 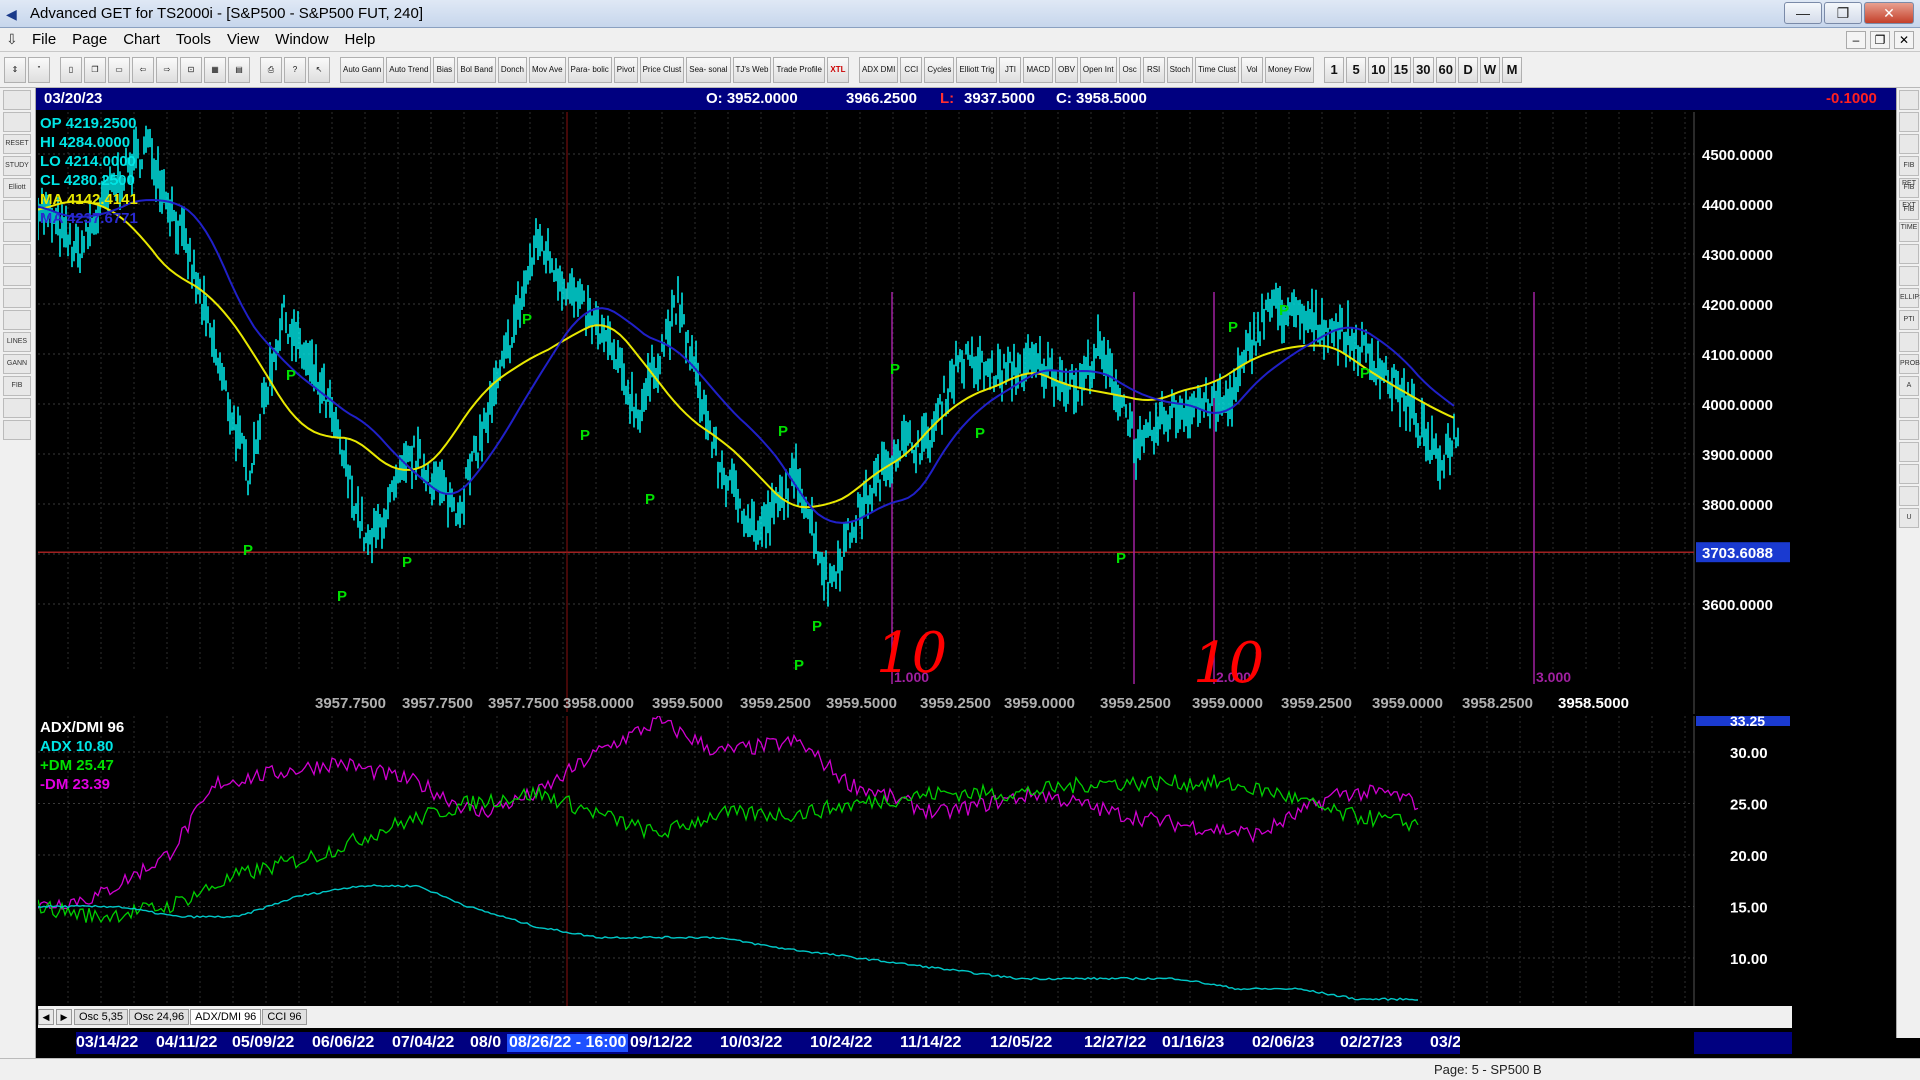 What do you see at coordinates (1909, 430) in the screenshot?
I see `marker-icon` at bounding box center [1909, 430].